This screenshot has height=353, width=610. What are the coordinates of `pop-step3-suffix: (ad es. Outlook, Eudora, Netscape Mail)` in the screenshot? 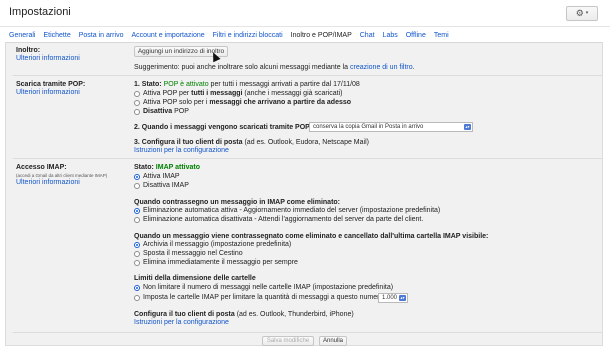 It's located at (306, 142).